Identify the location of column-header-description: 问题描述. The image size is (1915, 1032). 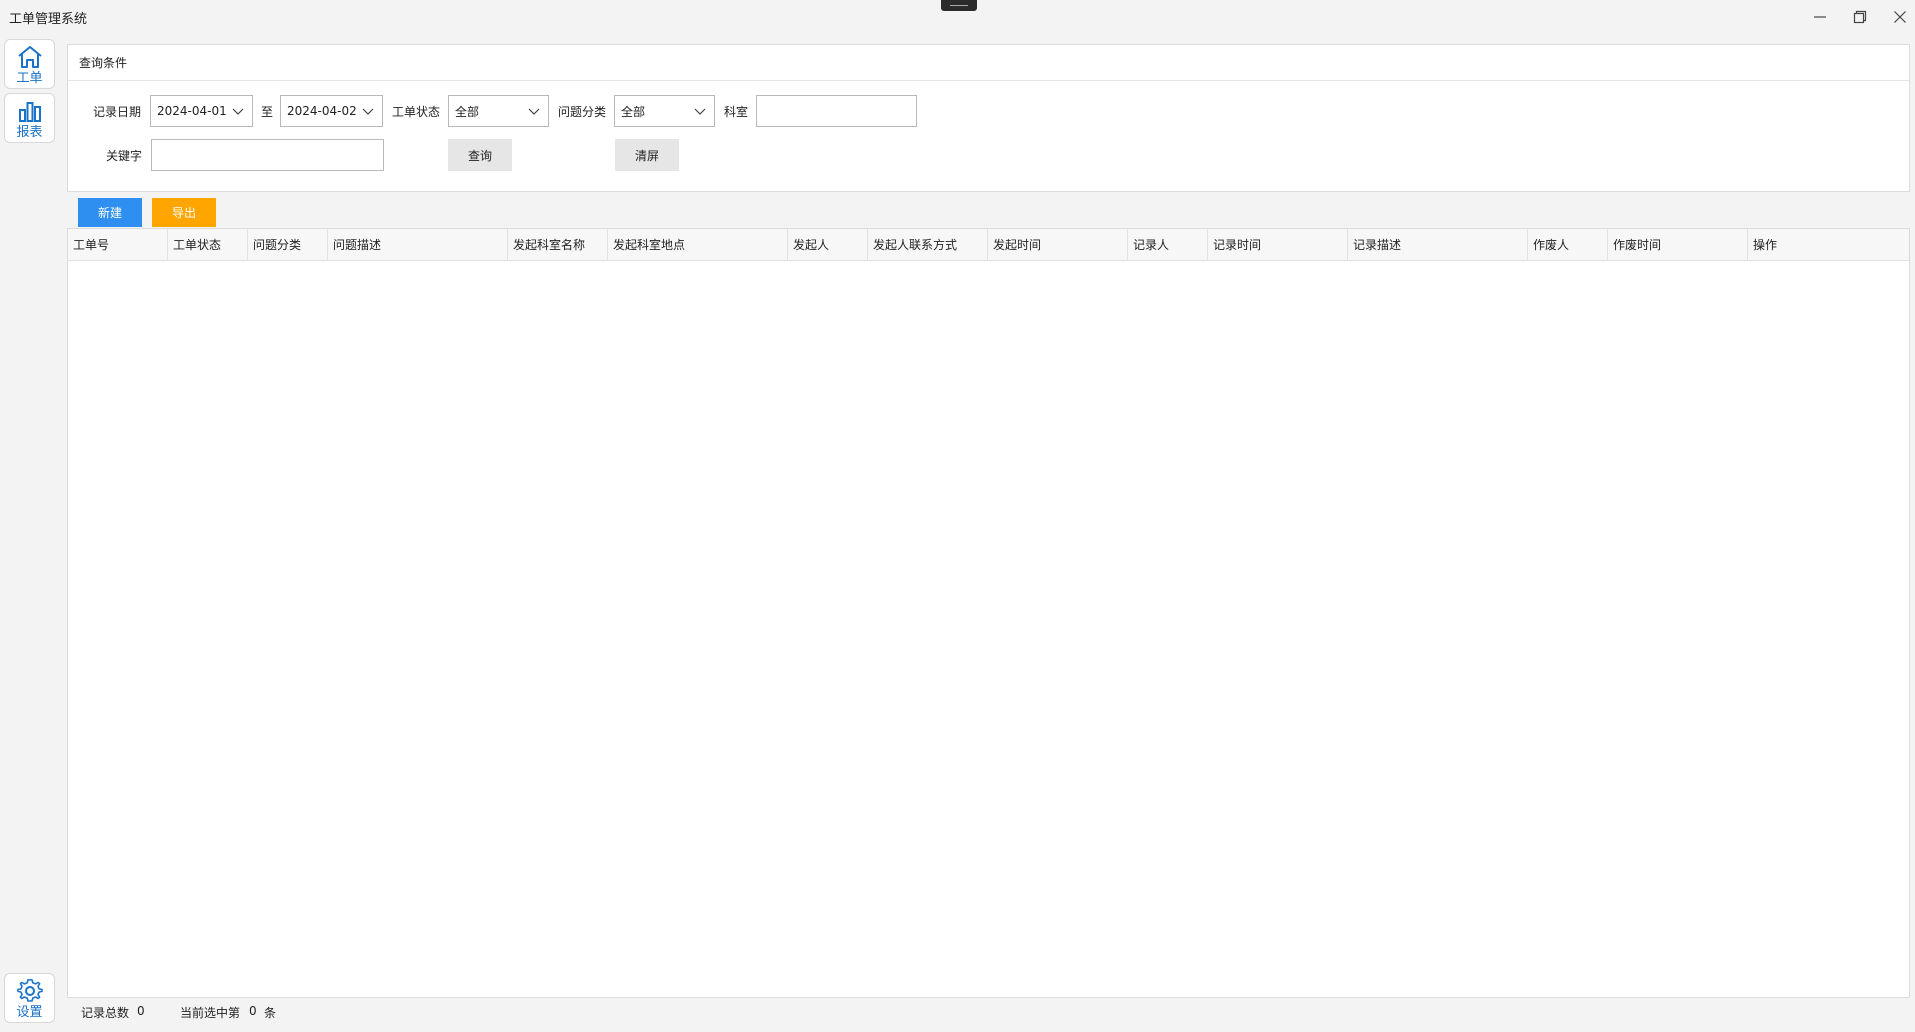
(418, 245).